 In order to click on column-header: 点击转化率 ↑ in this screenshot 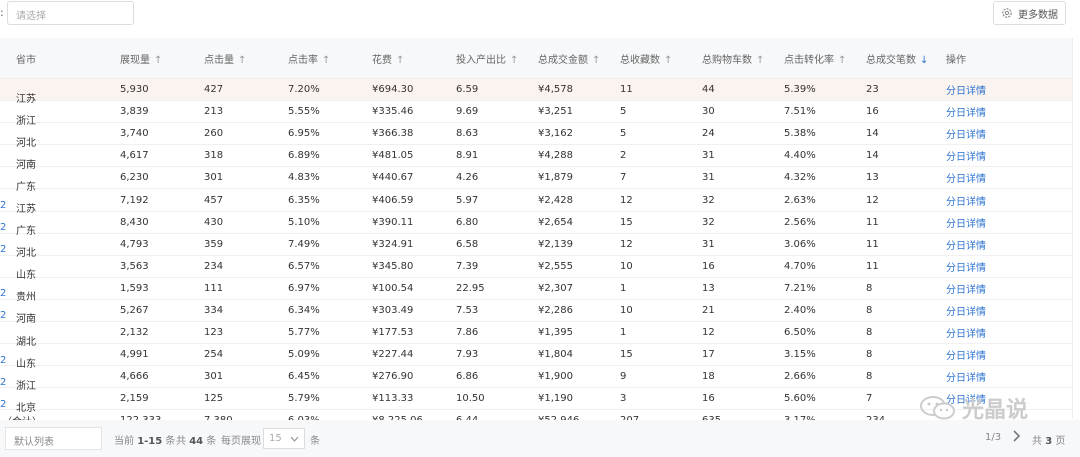, I will do `click(825, 58)`.